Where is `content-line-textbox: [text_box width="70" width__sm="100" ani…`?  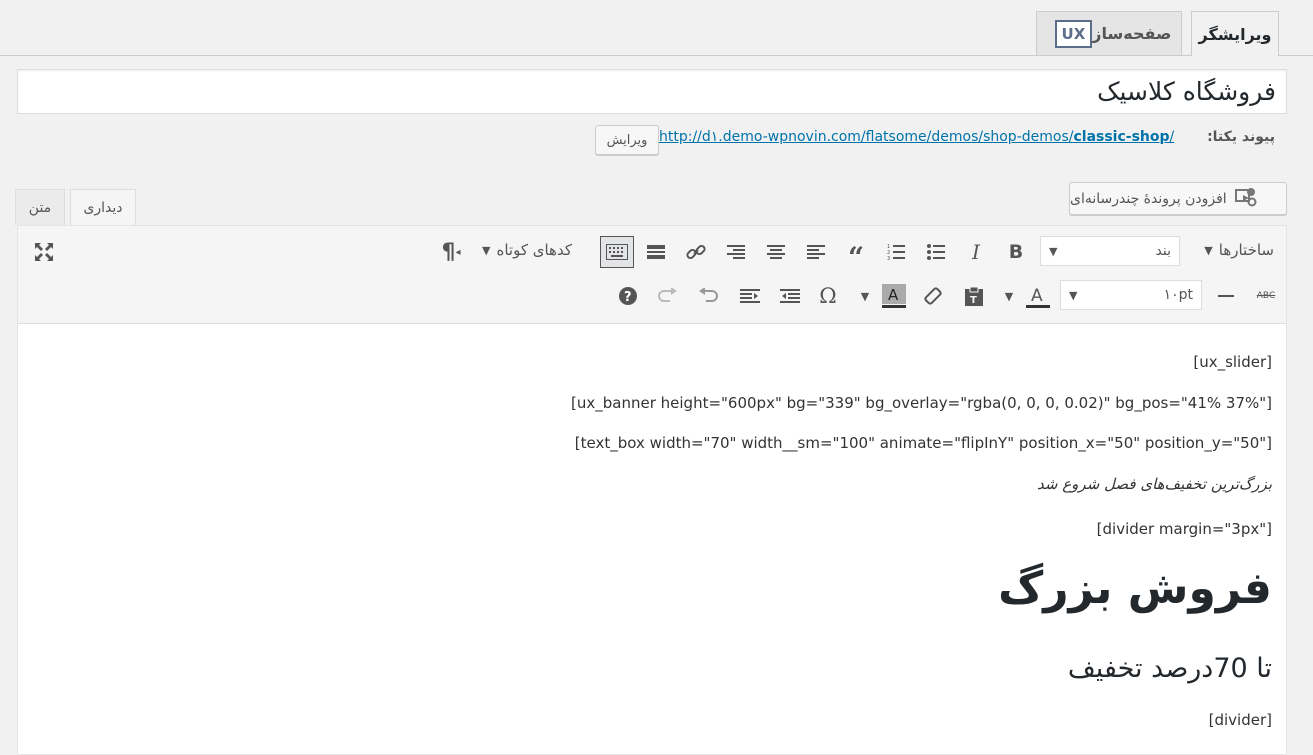 content-line-textbox: [text_box width="70" width__sm="100" ani… is located at coordinates (923, 443).